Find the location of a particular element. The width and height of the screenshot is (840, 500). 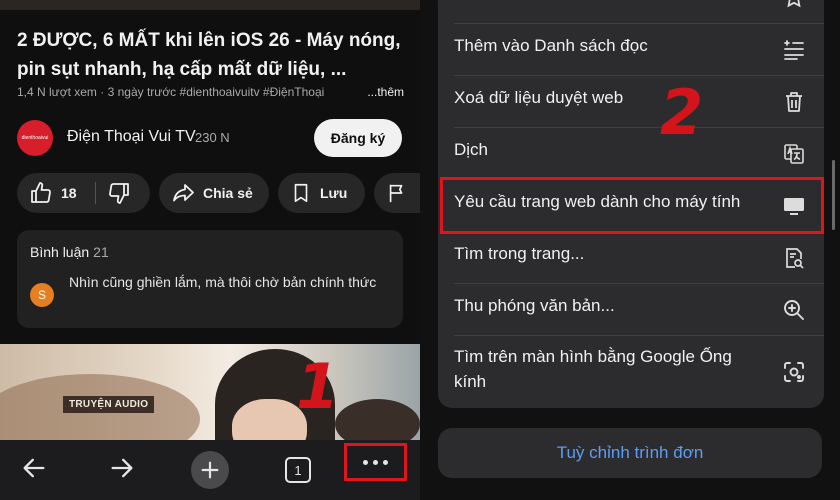

channel-avatar: dienthoaivui is located at coordinates (35, 138).